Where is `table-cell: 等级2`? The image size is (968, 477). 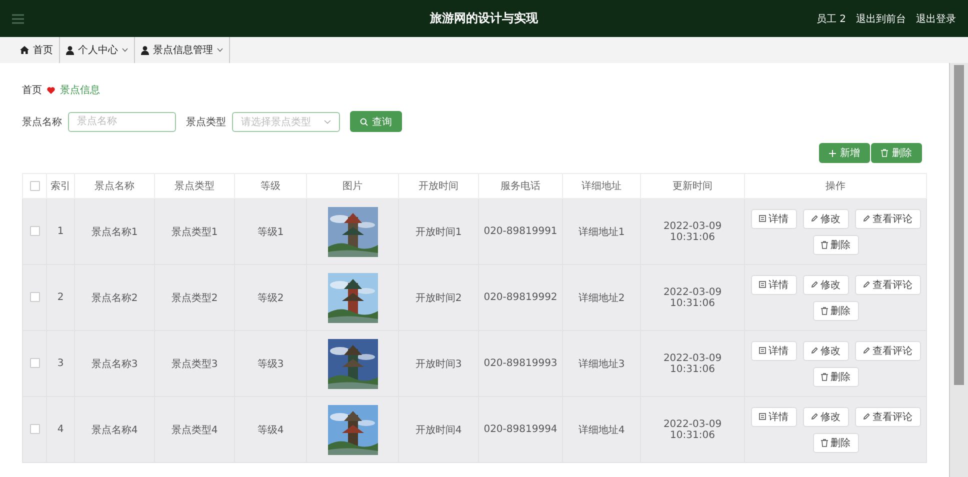 table-cell: 等级2 is located at coordinates (270, 298).